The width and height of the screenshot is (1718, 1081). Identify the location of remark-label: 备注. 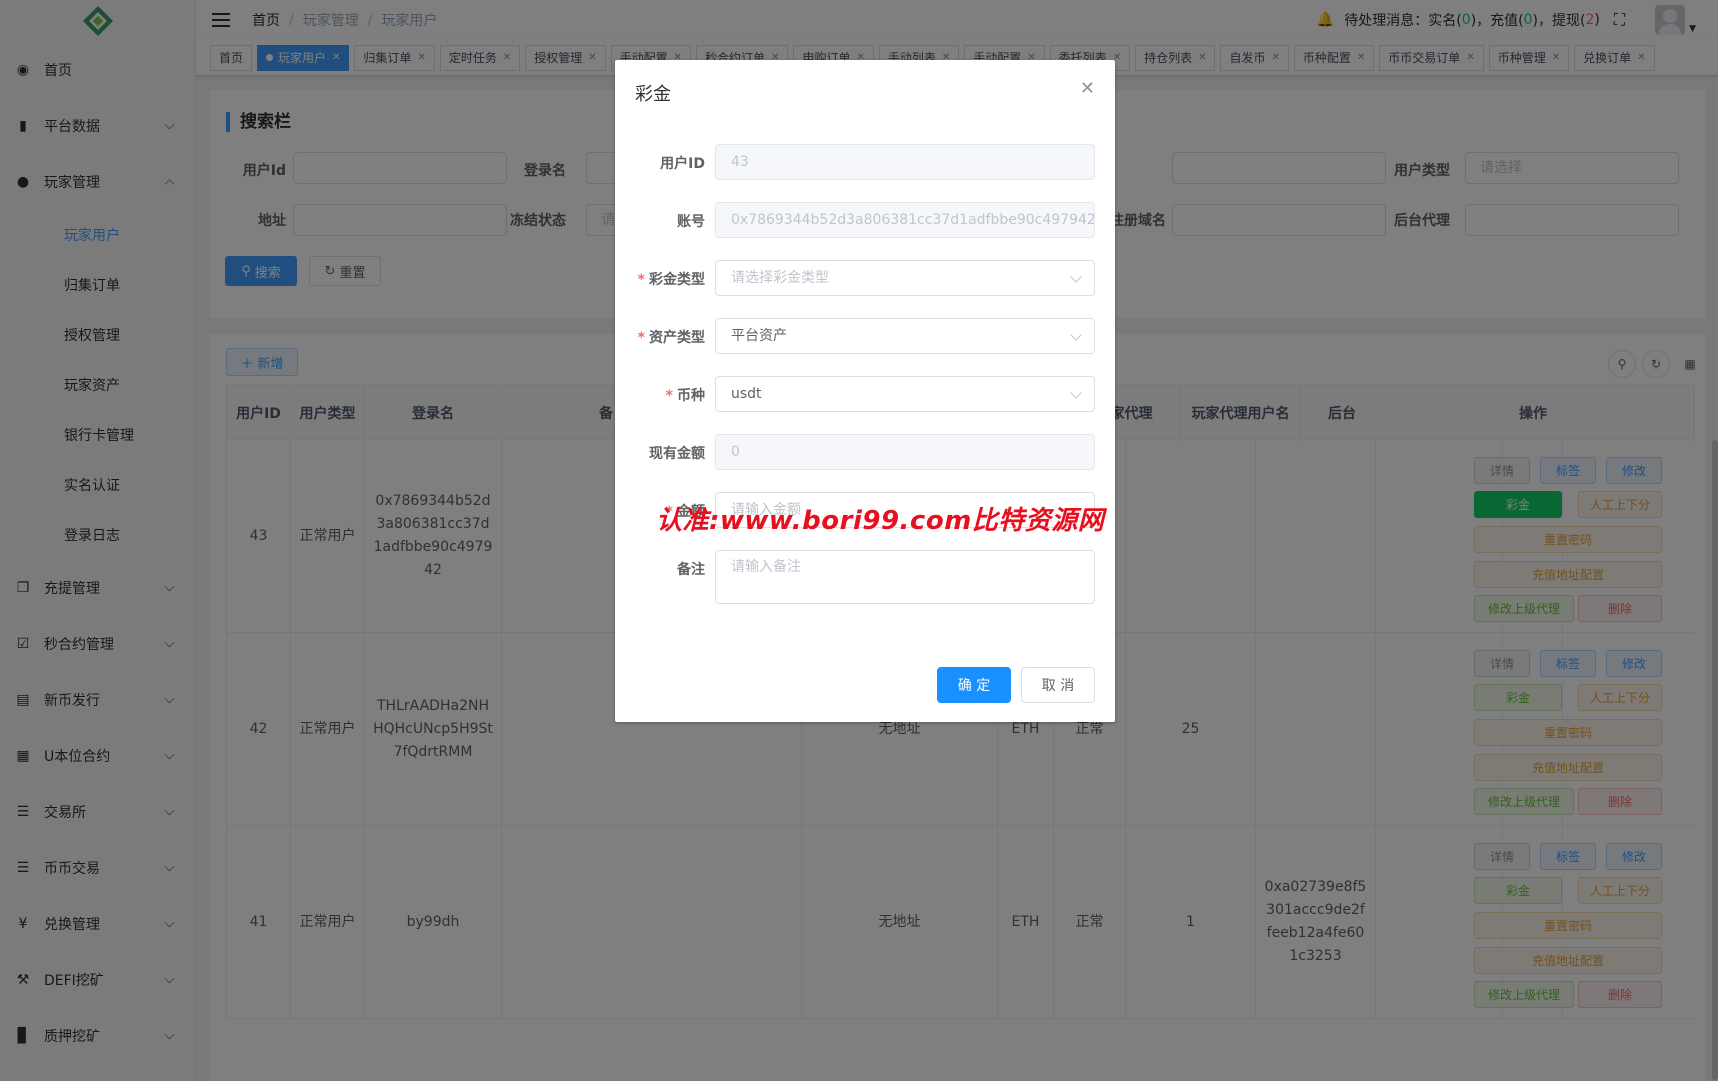
(691, 570).